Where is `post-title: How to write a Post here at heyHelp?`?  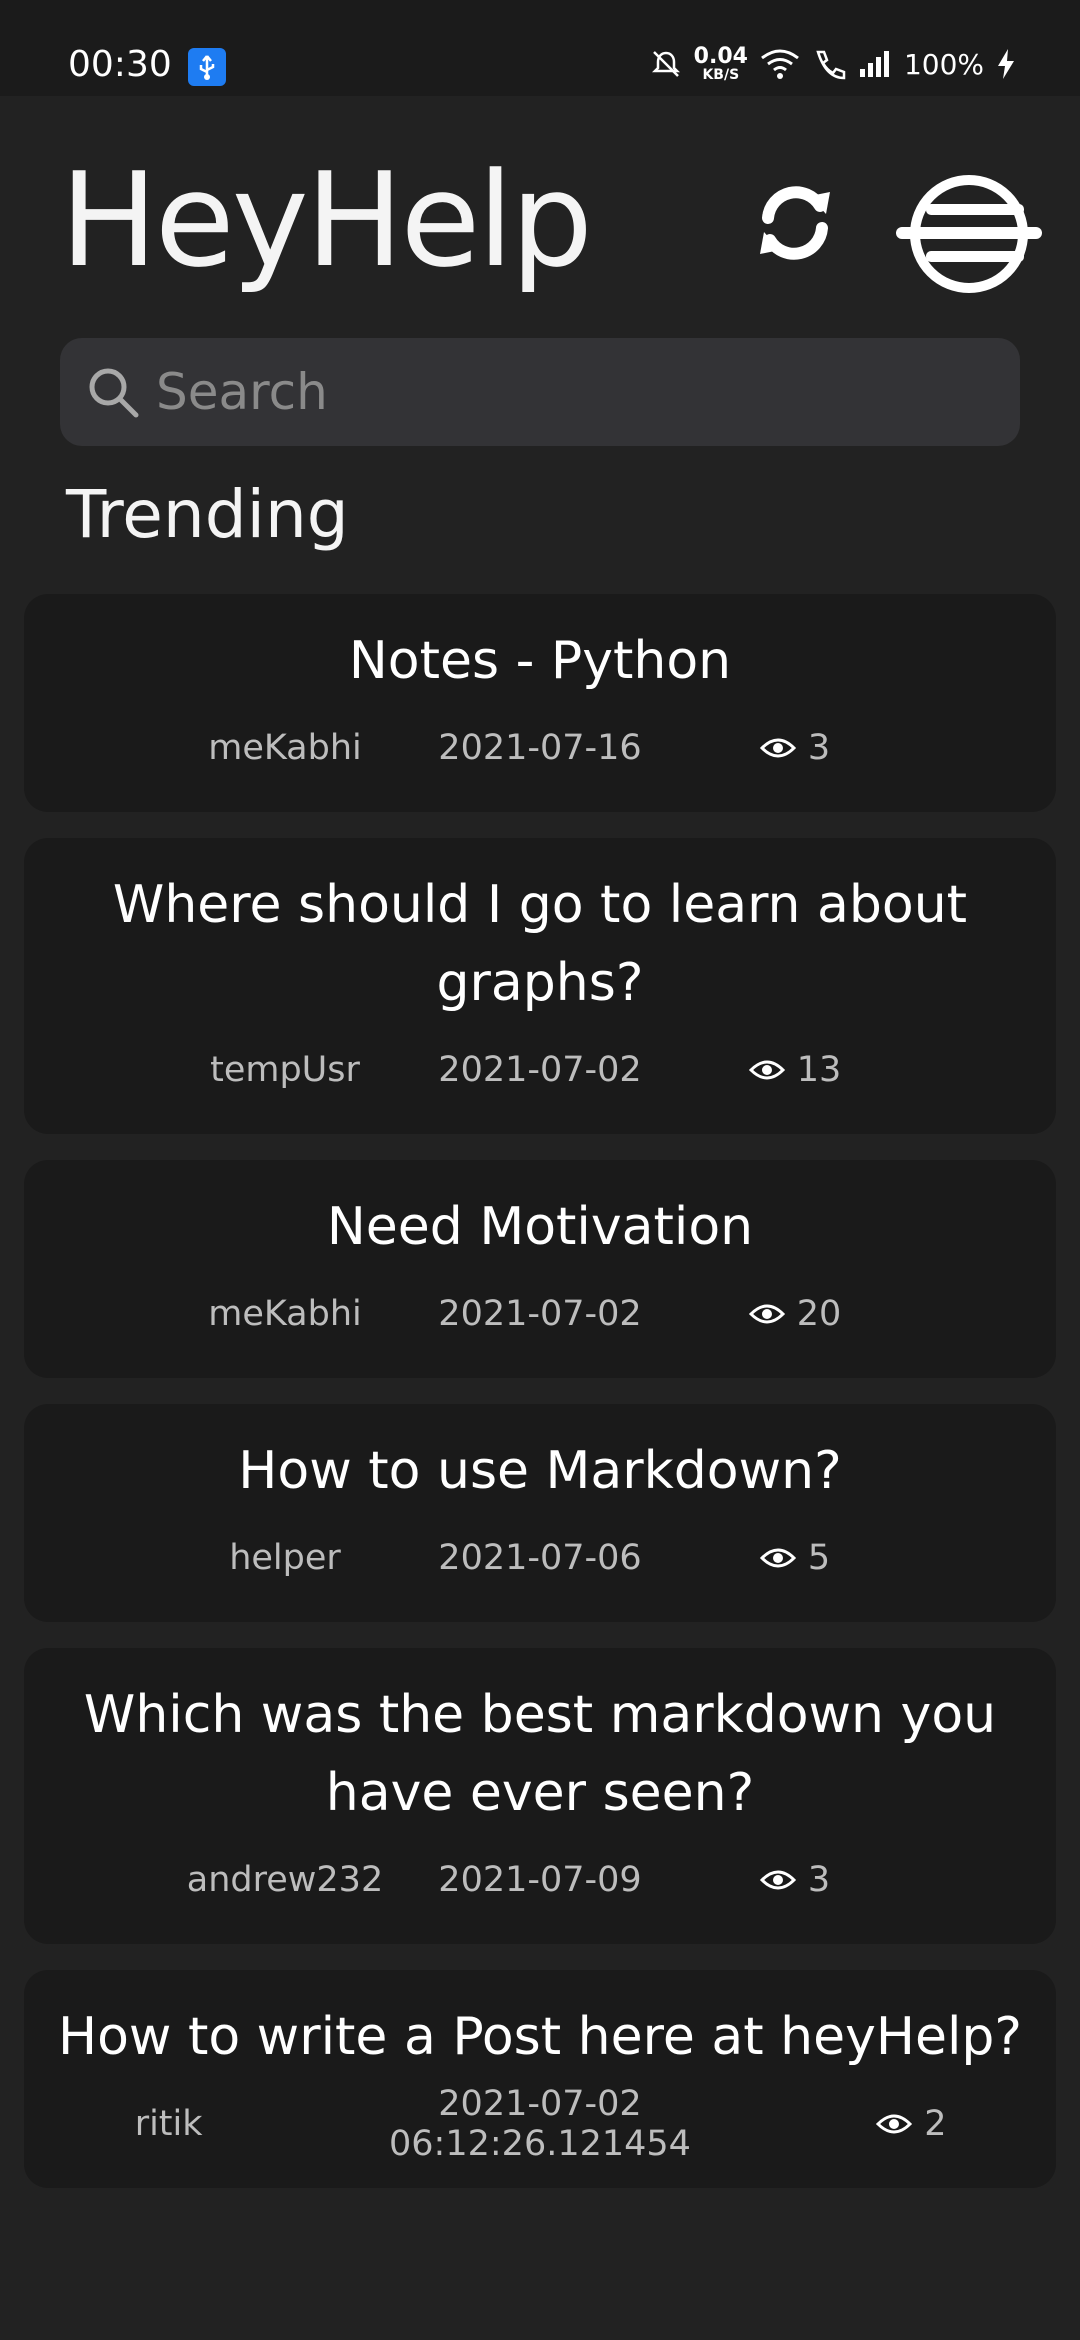 post-title: How to write a Post here at heyHelp? is located at coordinates (540, 2037).